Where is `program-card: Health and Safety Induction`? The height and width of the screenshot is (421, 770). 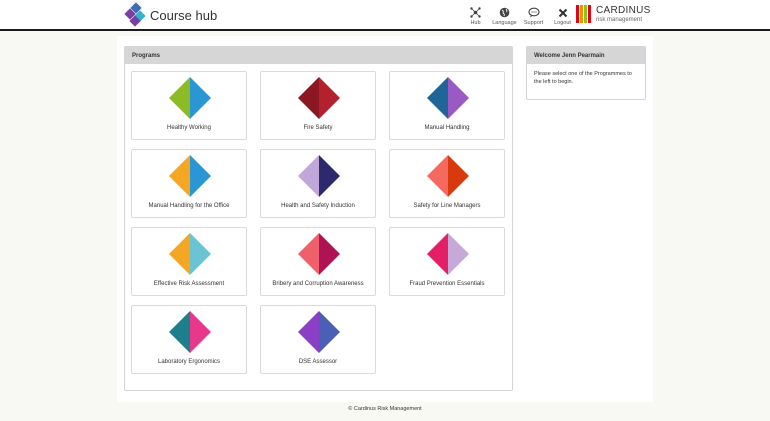 program-card: Health and Safety Induction is located at coordinates (318, 183).